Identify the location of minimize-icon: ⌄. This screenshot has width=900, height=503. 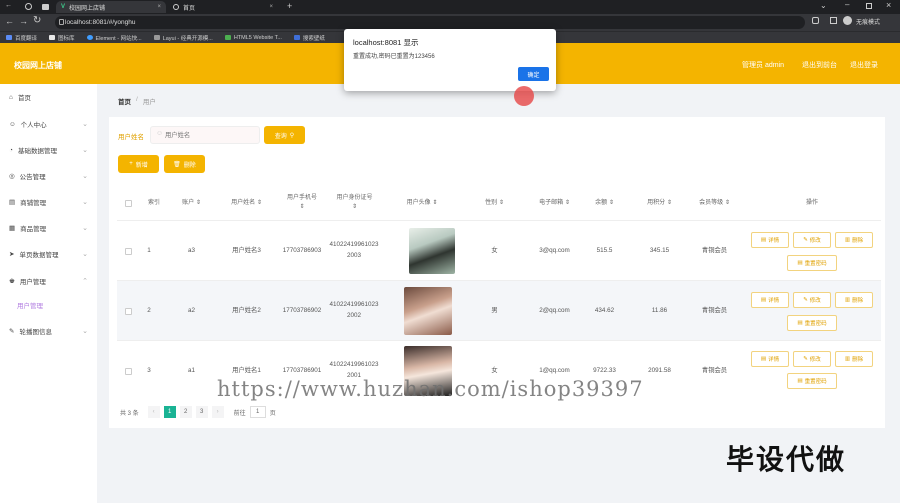
(823, 5).